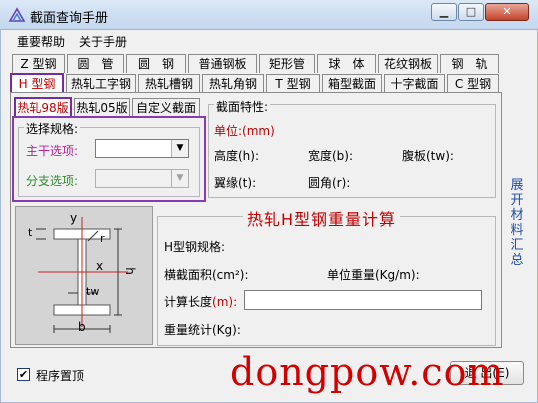 The width and height of the screenshot is (538, 403). I want to click on diagram-label-y: y, so click(74, 218).